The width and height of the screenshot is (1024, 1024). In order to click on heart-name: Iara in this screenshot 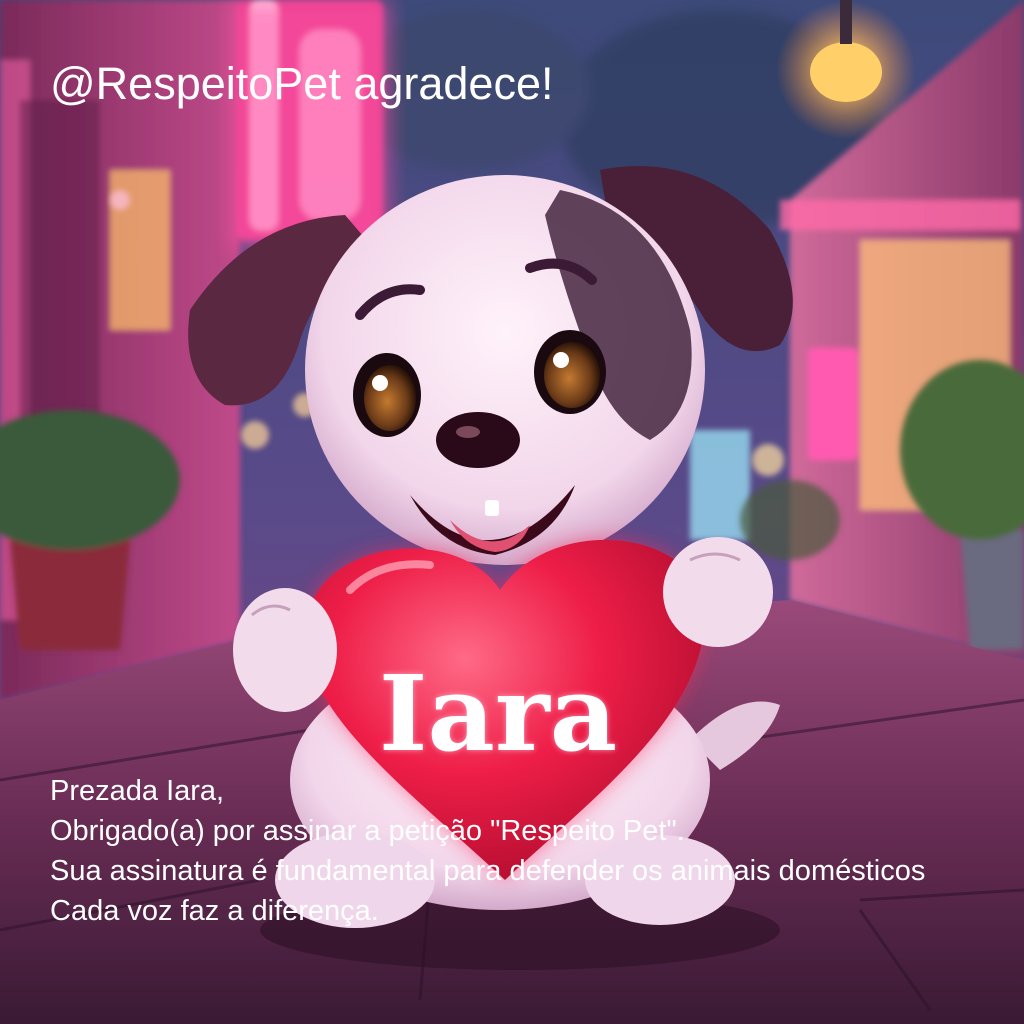, I will do `click(498, 713)`.